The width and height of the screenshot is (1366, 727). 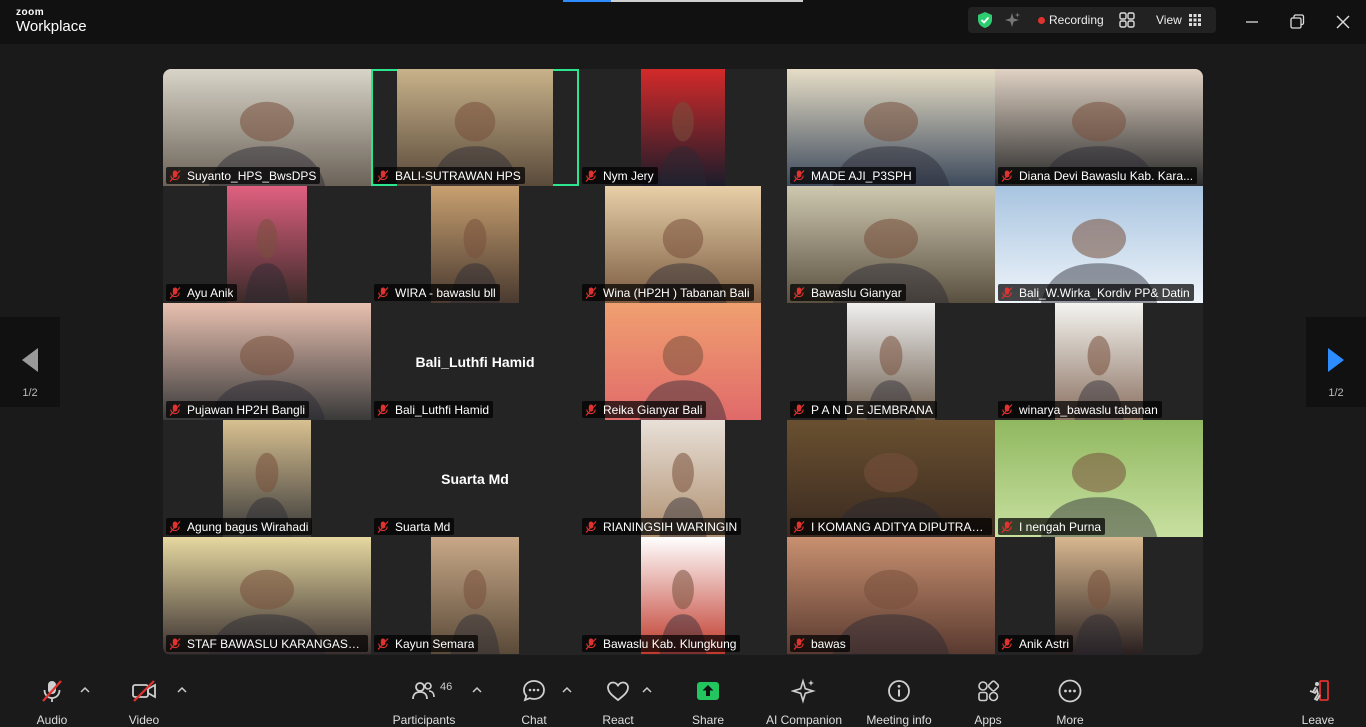 I want to click on participant-tile: Pujawan HP2H Bangli, so click(x=267, y=361).